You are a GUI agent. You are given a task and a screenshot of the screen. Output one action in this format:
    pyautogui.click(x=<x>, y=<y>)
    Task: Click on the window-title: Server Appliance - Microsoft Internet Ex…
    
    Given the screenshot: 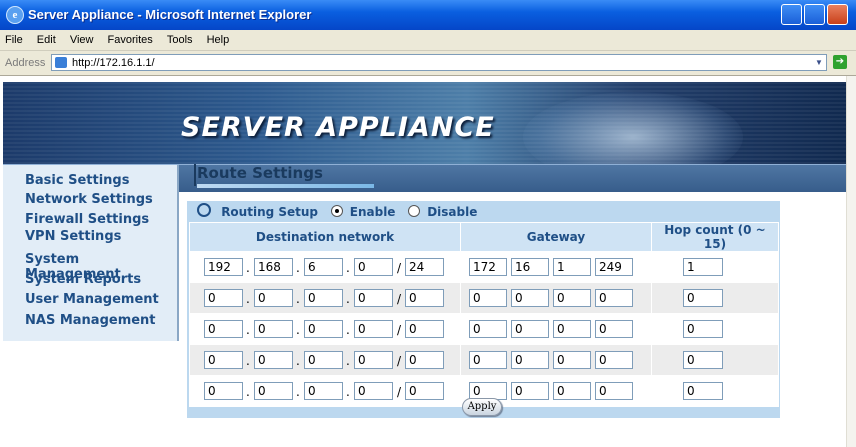 What is the action you would take?
    pyautogui.click(x=170, y=14)
    